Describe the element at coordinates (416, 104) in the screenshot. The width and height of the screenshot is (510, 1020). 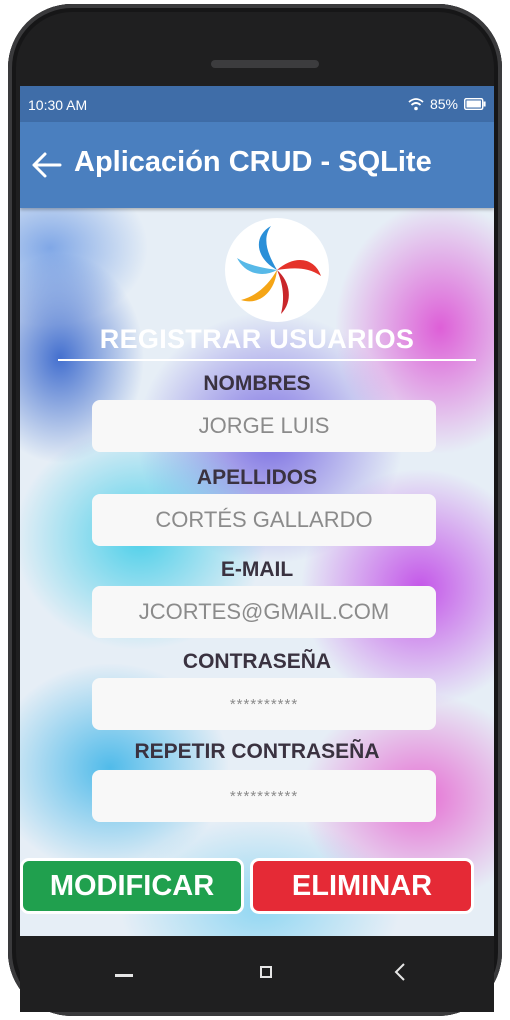
I see `wifi-icon` at that location.